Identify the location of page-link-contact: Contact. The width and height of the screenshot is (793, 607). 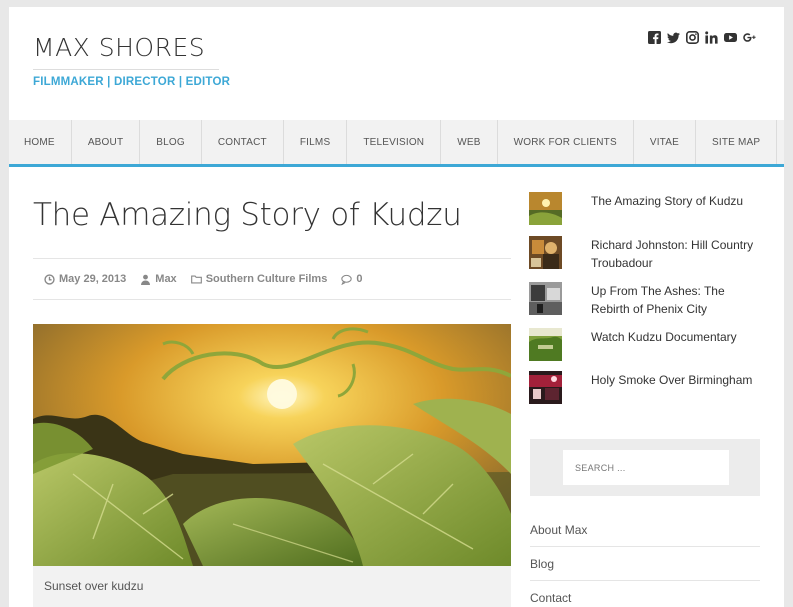
(645, 594).